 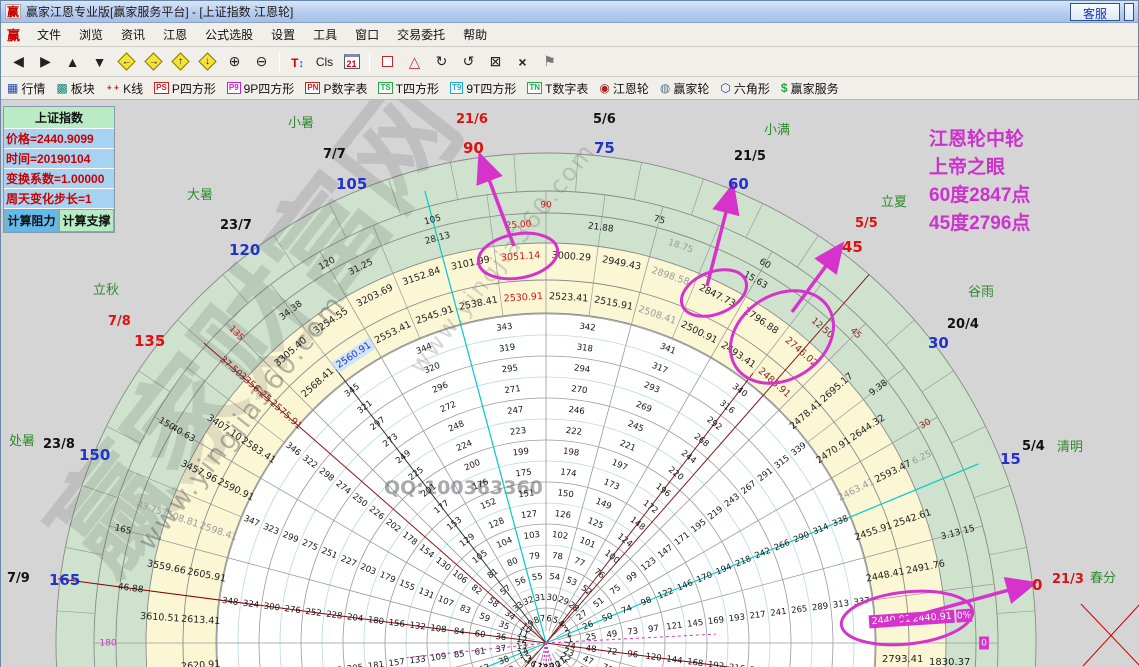 I want to click on fit-icon: ×, so click(x=522, y=61).